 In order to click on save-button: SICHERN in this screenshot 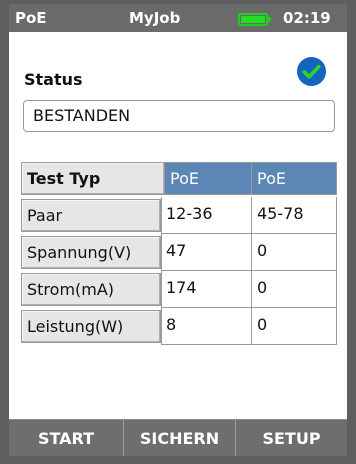, I will do `click(179, 437)`.